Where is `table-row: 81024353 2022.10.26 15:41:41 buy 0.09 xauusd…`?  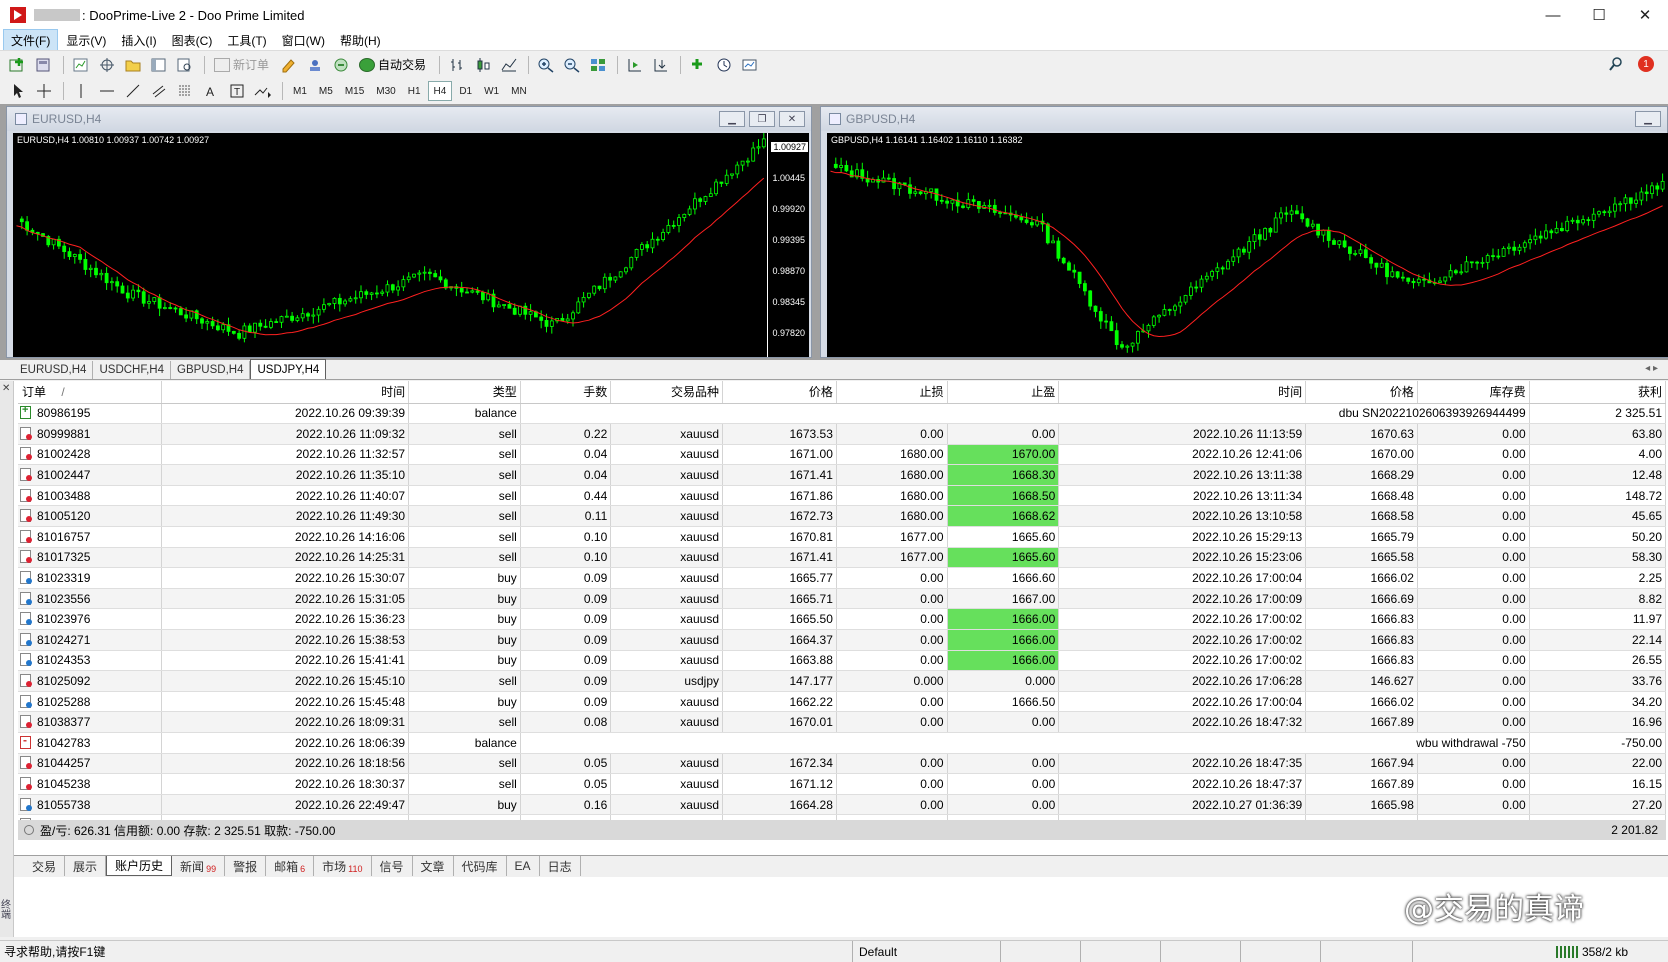
table-row: 81024353 2022.10.26 15:41:41 buy 0.09 xauusd… is located at coordinates (842, 661).